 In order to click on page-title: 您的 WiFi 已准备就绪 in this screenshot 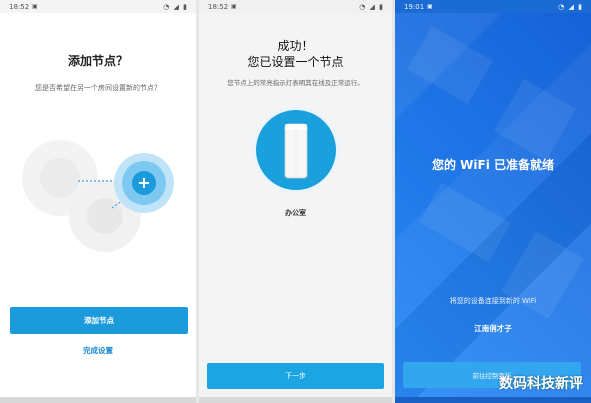, I will do `click(493, 165)`.